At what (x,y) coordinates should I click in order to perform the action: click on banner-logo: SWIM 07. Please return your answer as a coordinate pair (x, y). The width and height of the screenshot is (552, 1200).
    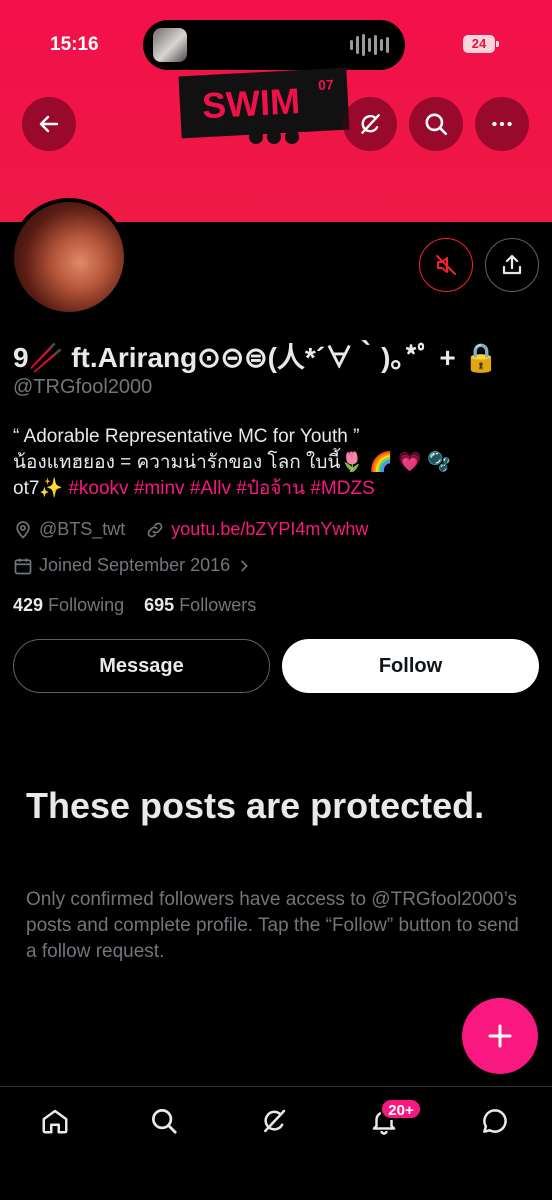
    Looking at the image, I should click on (264, 103).